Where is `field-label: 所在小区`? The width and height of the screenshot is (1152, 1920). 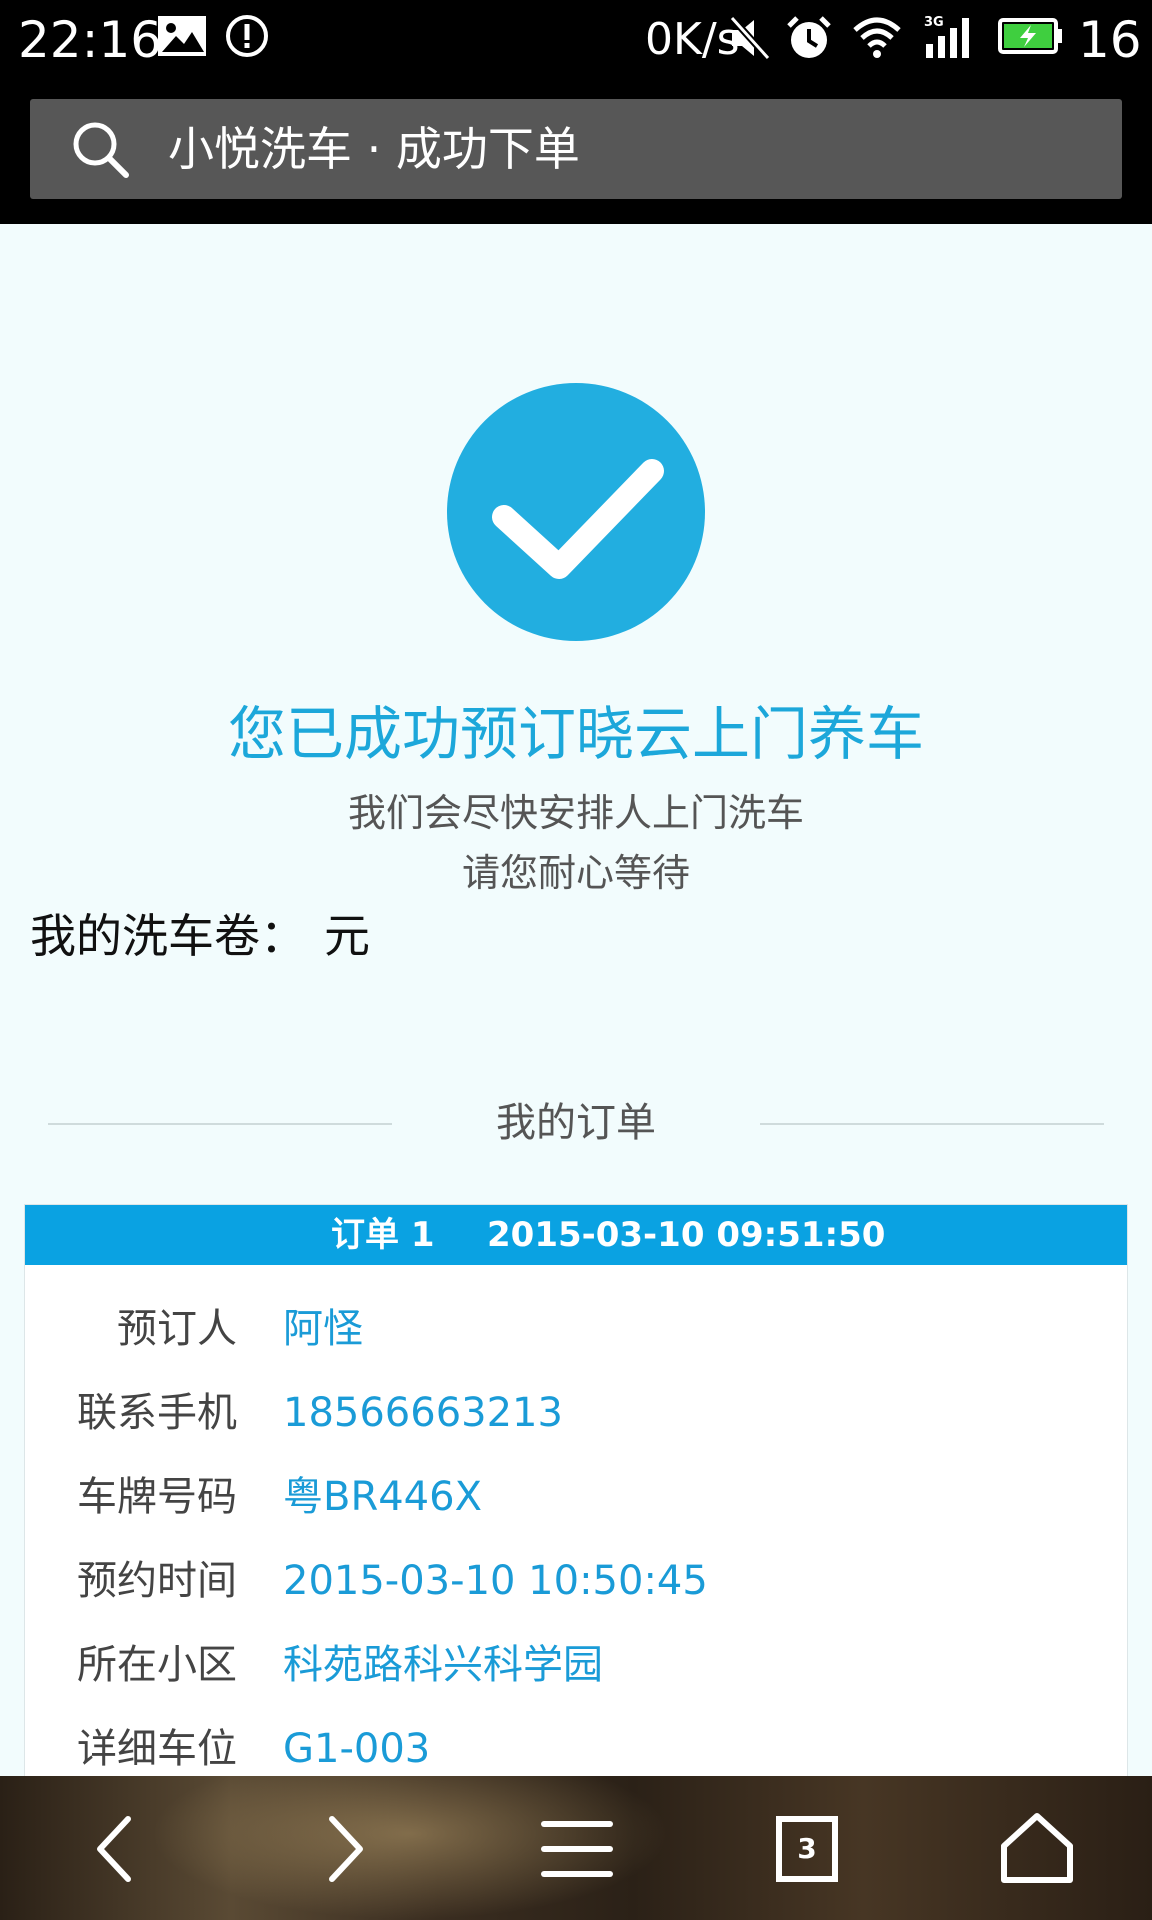
field-label: 所在小区 is located at coordinates (157, 1665).